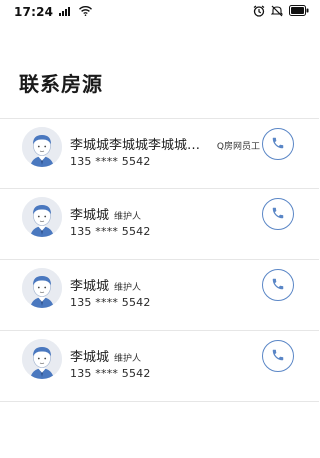 This screenshot has height=458, width=320. What do you see at coordinates (34, 12) in the screenshot?
I see `status-time: 17:24` at bounding box center [34, 12].